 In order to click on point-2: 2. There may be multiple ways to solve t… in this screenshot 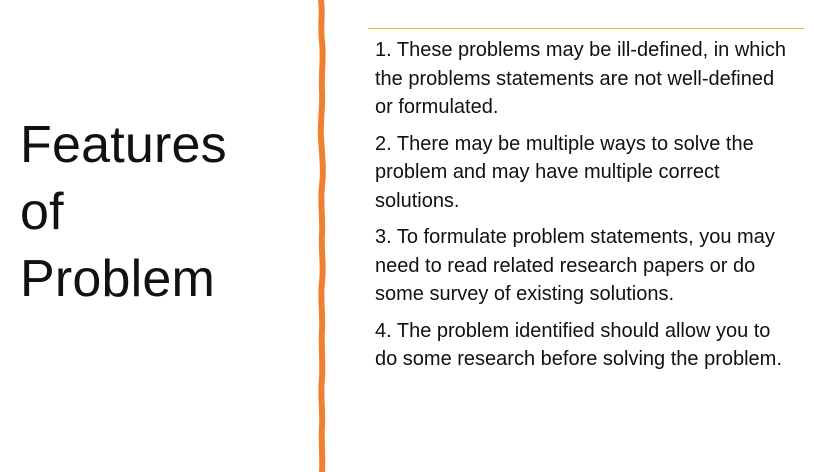, I will do `click(564, 172)`.